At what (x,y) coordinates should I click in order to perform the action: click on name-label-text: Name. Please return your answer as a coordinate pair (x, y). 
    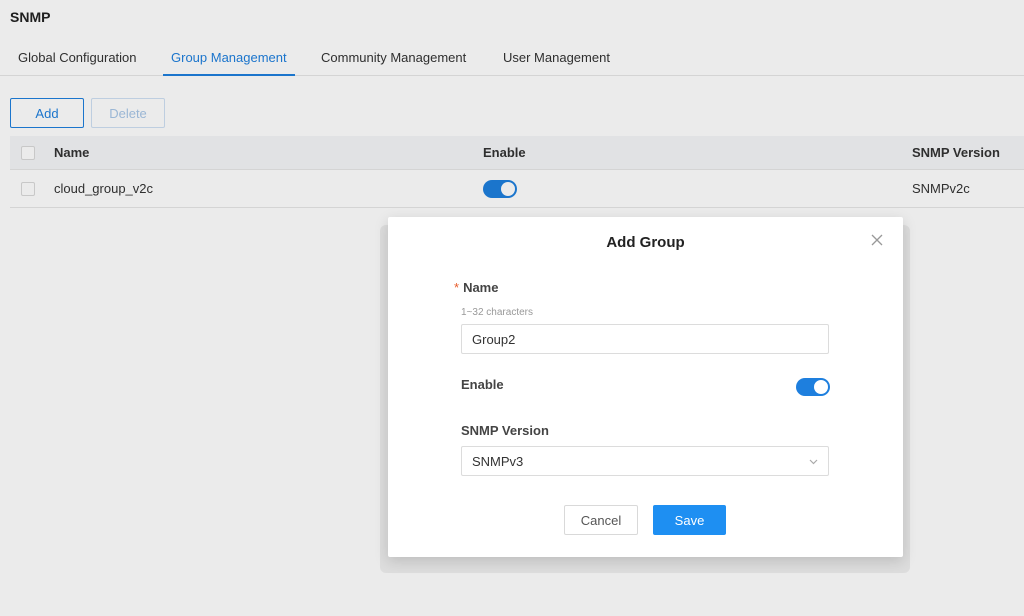
    Looking at the image, I should click on (481, 287).